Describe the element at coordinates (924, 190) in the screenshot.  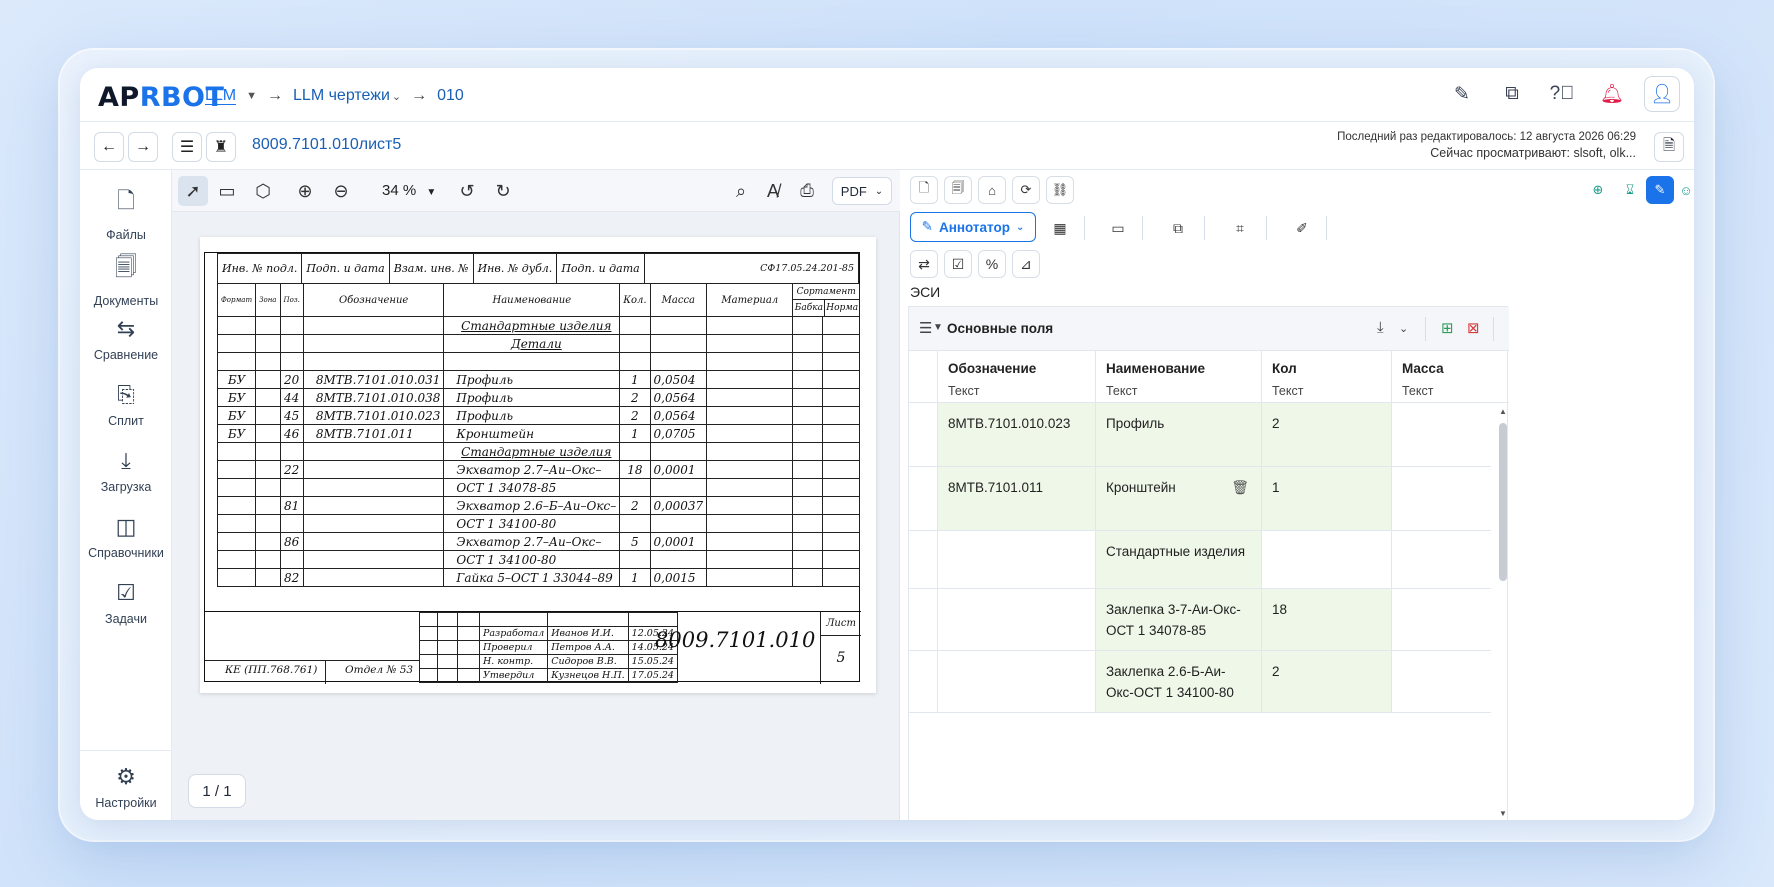
I see `document-icon: 🗋︎` at that location.